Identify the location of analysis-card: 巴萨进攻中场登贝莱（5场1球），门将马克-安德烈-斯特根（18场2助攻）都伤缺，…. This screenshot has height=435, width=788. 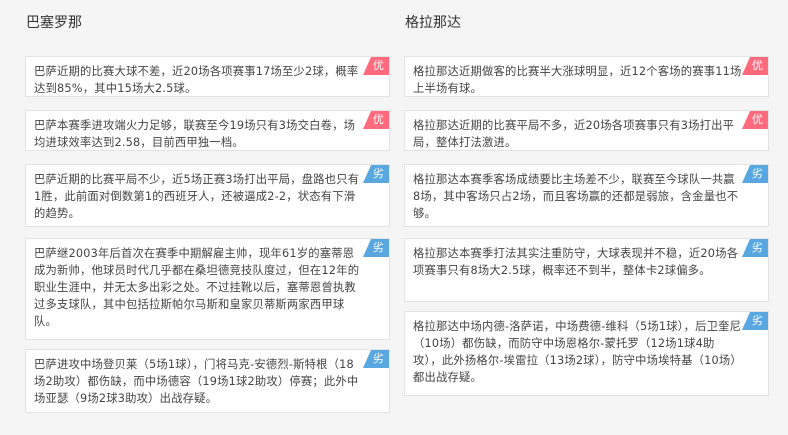
(207, 381).